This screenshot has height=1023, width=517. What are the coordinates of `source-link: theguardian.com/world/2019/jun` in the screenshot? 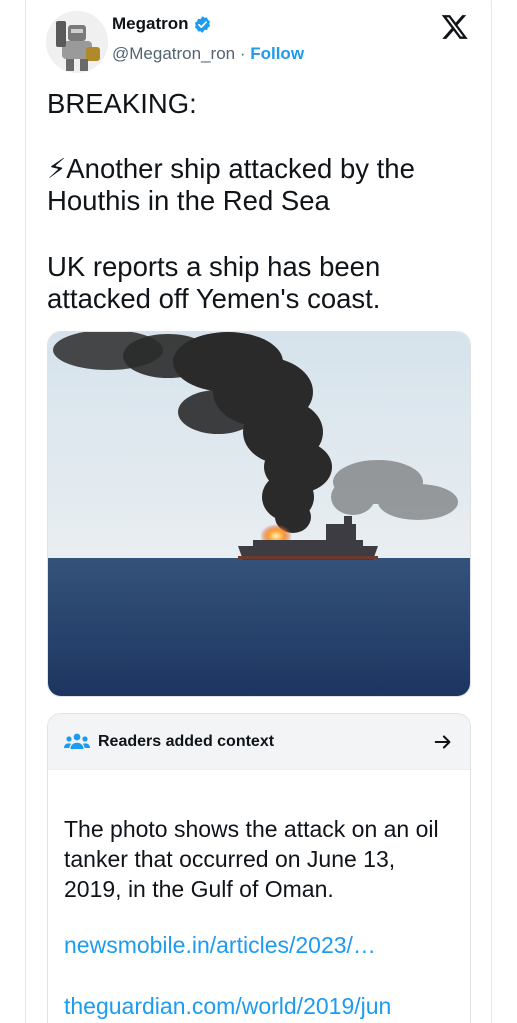 It's located at (227, 1006).